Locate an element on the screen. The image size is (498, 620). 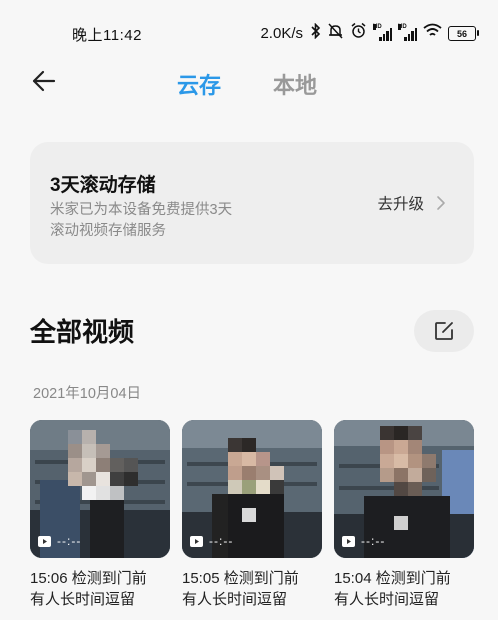
wifi-icon is located at coordinates (432, 33).